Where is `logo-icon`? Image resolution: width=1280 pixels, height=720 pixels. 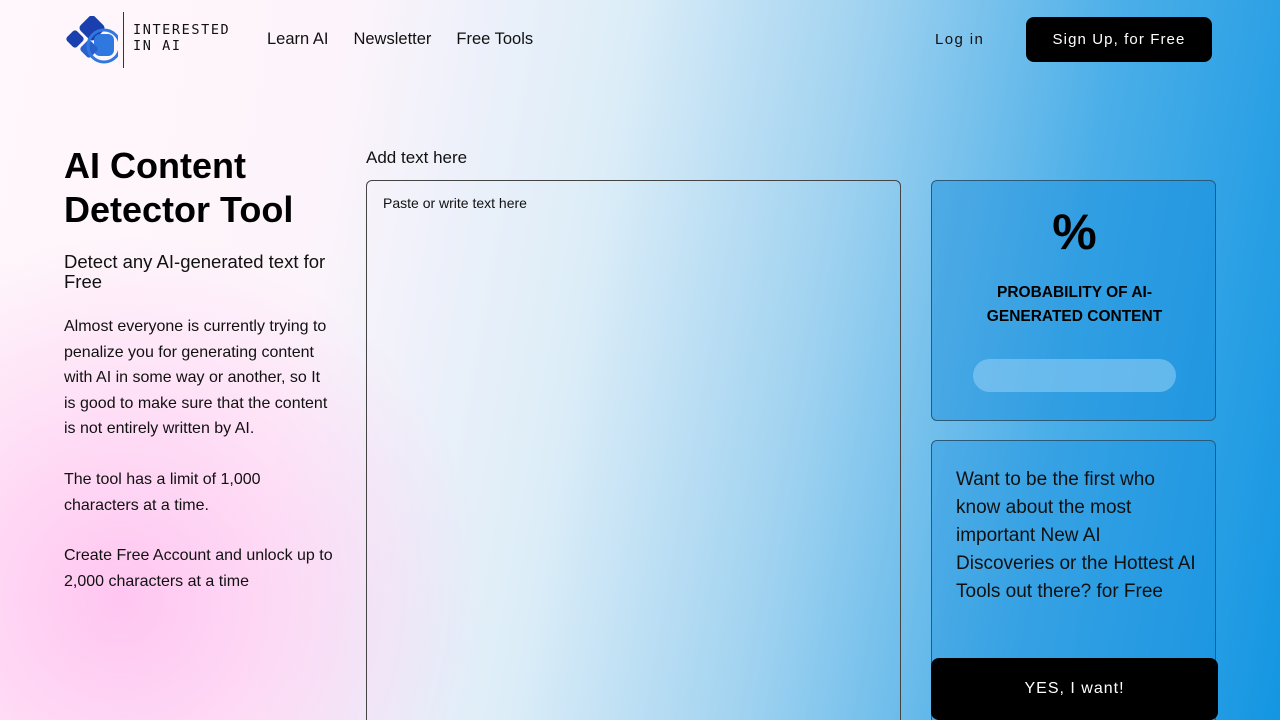
logo-icon is located at coordinates (92, 40).